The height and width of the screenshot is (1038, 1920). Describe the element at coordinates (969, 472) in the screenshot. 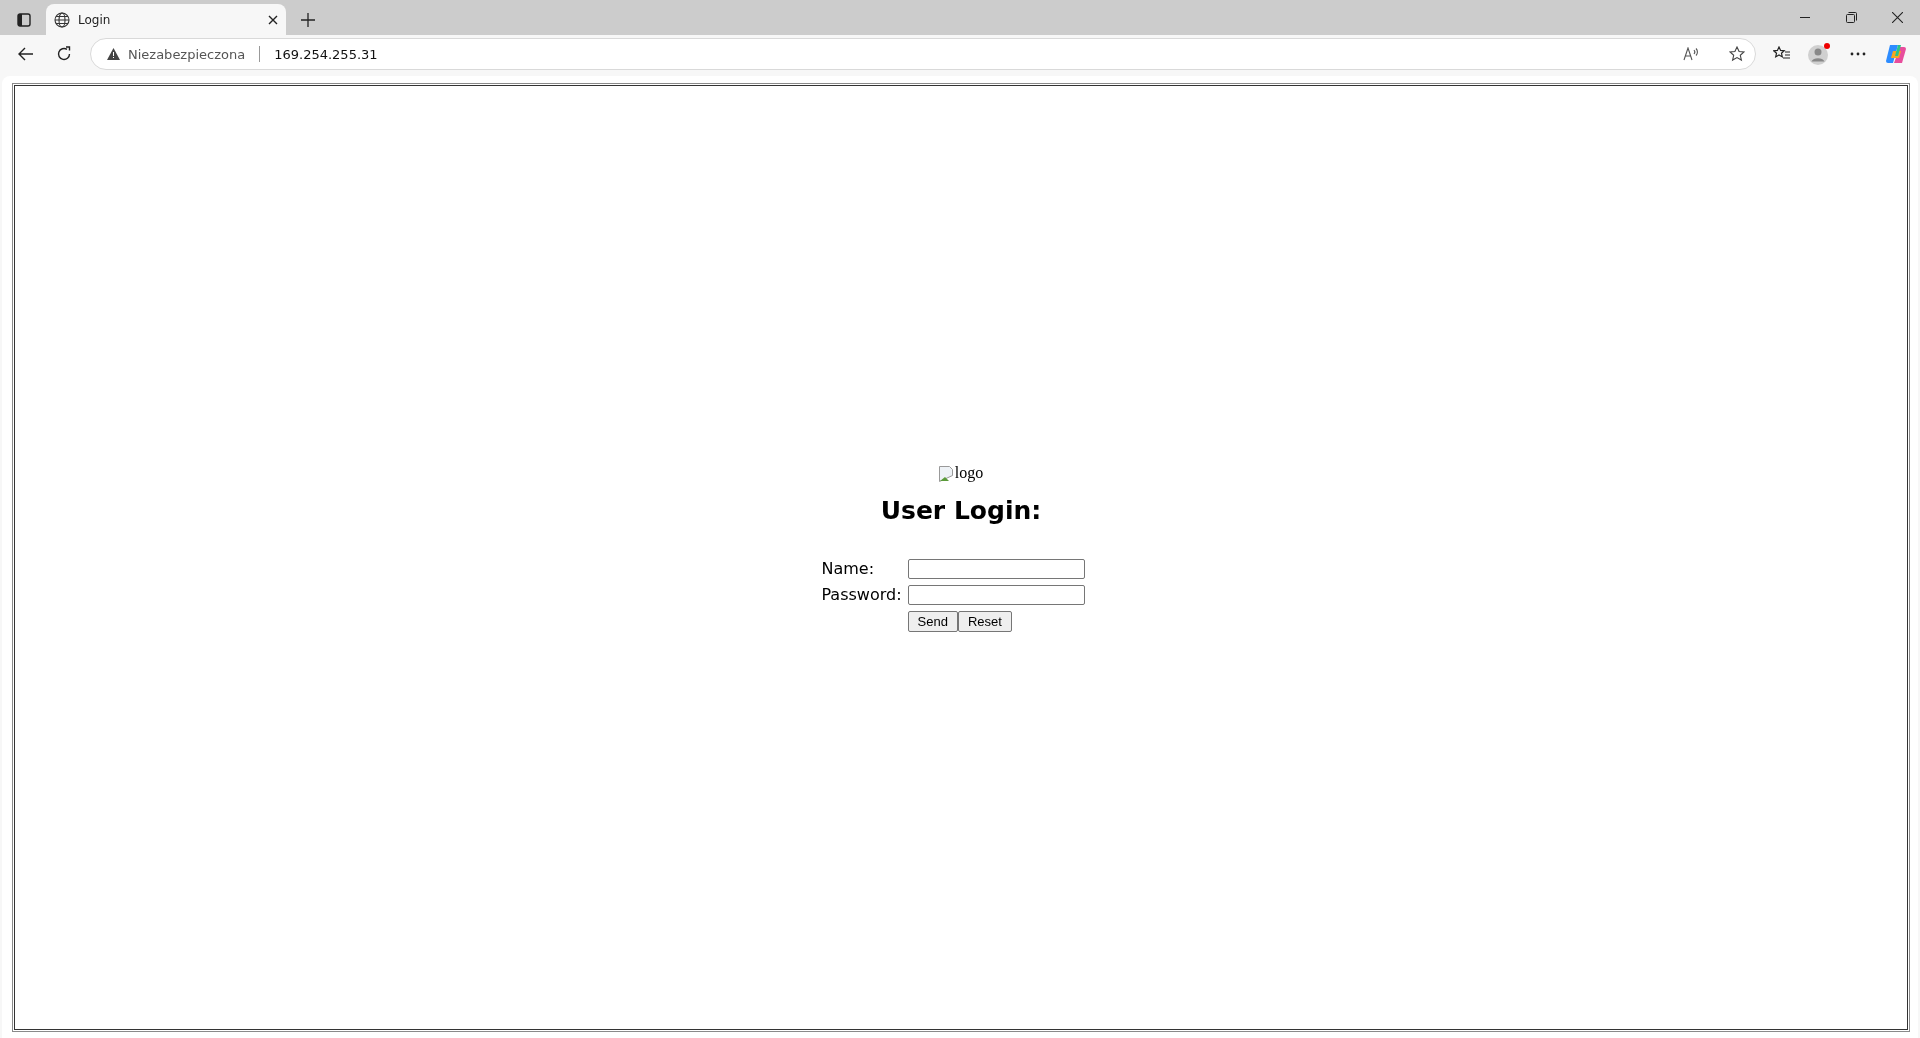

I see `logo-alt-text: logo` at that location.